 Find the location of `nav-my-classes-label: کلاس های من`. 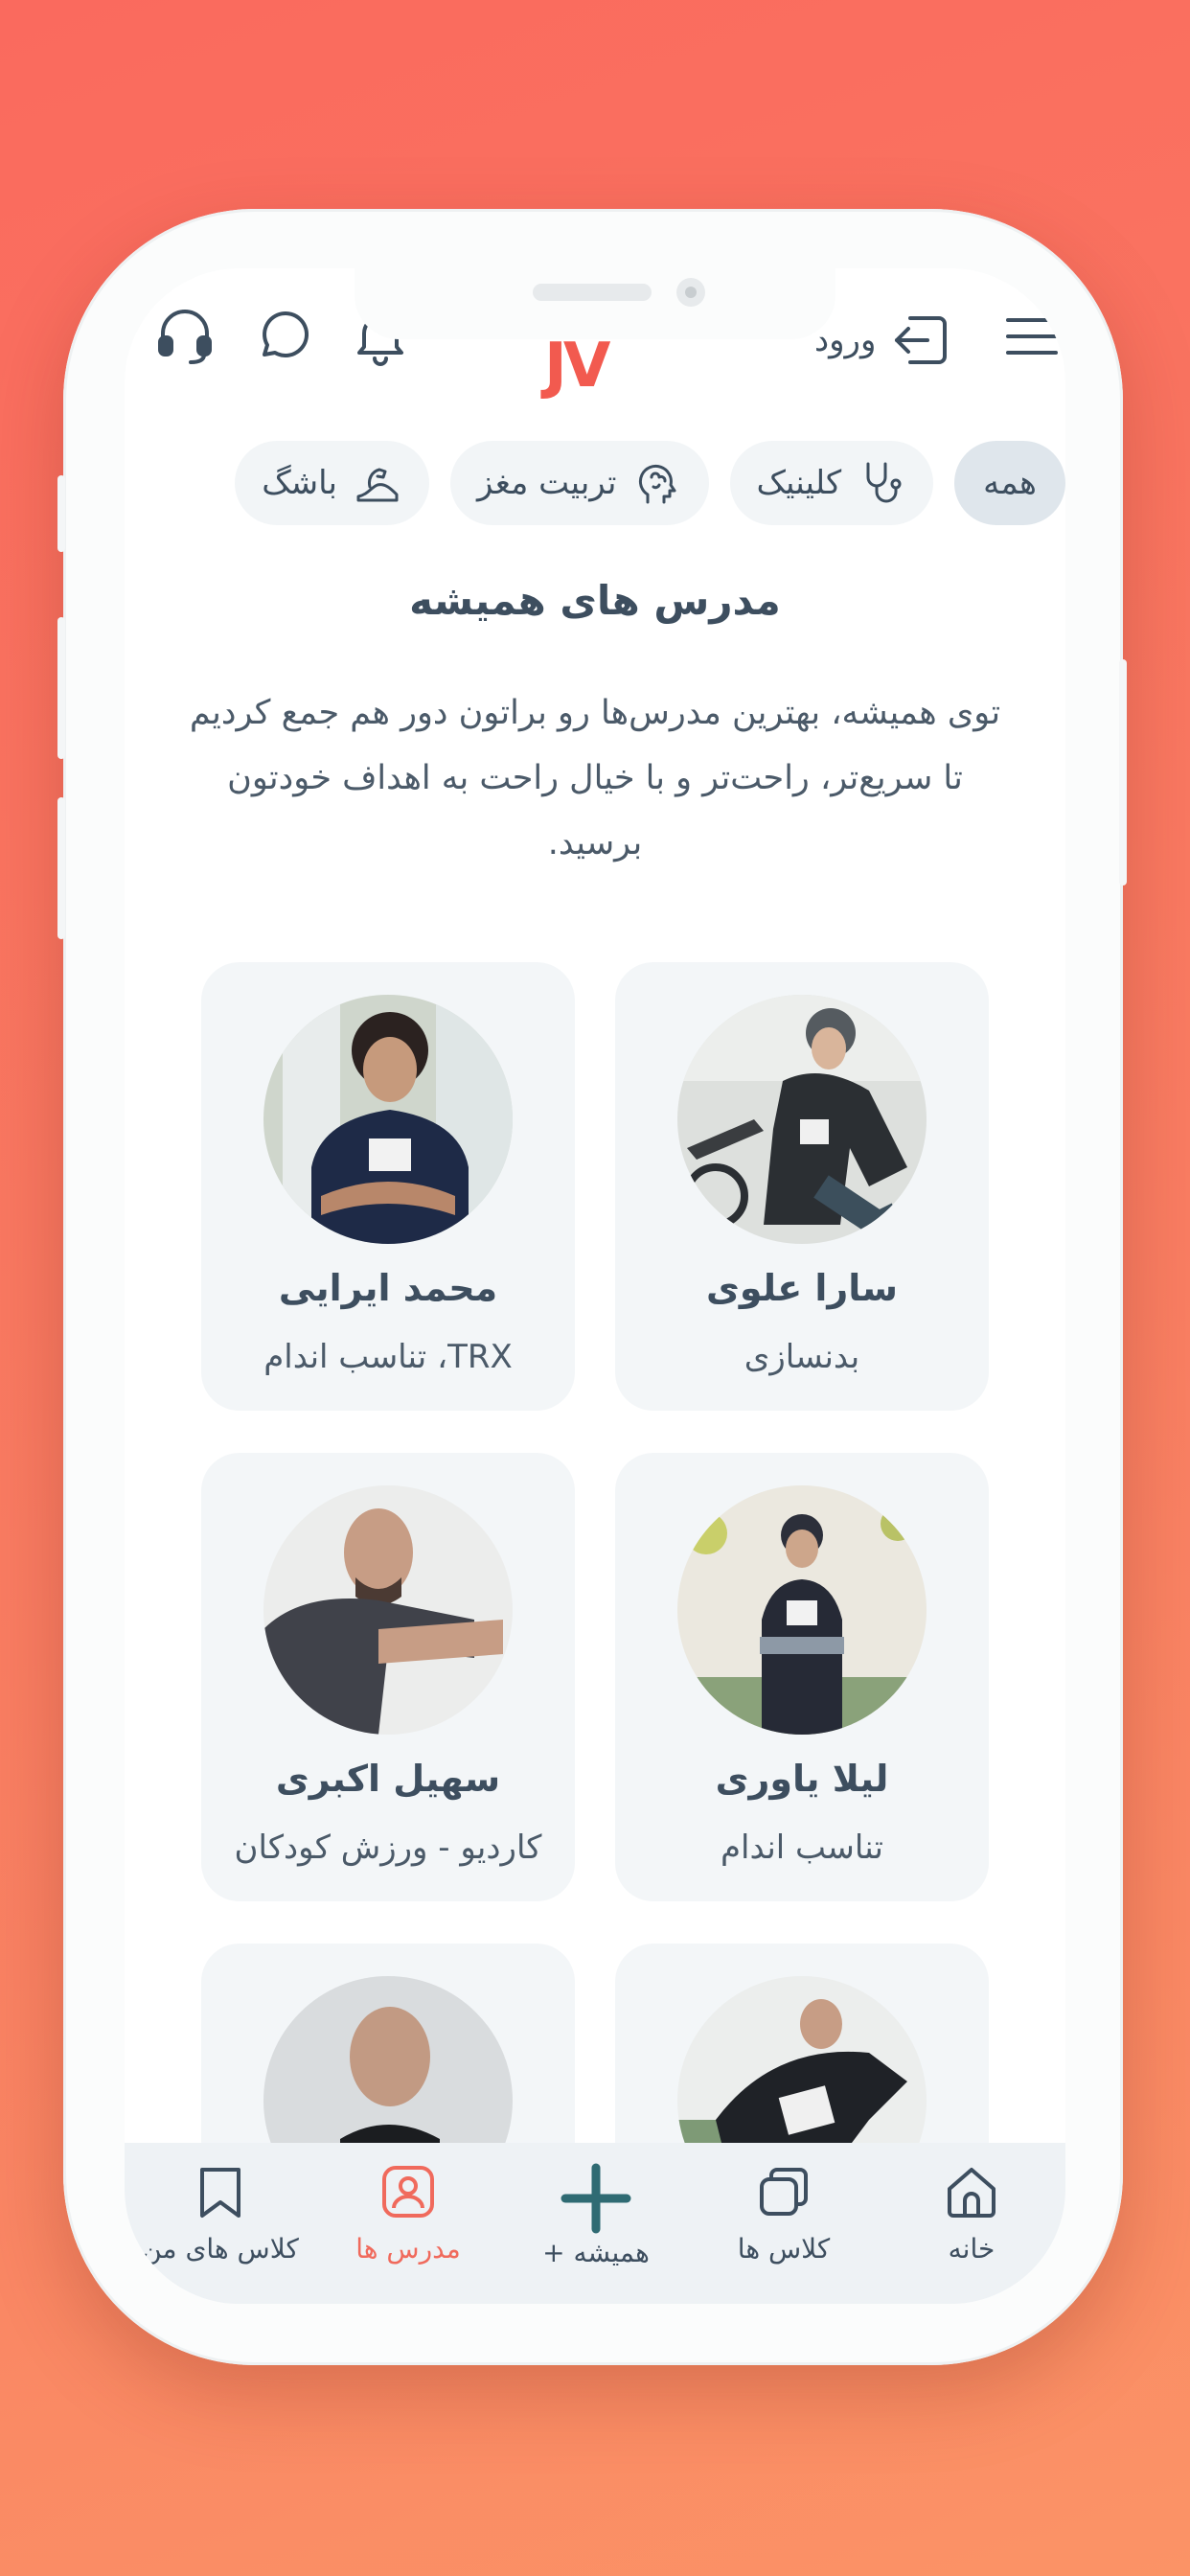

nav-my-classes-label: کلاس های من is located at coordinates (221, 2249).